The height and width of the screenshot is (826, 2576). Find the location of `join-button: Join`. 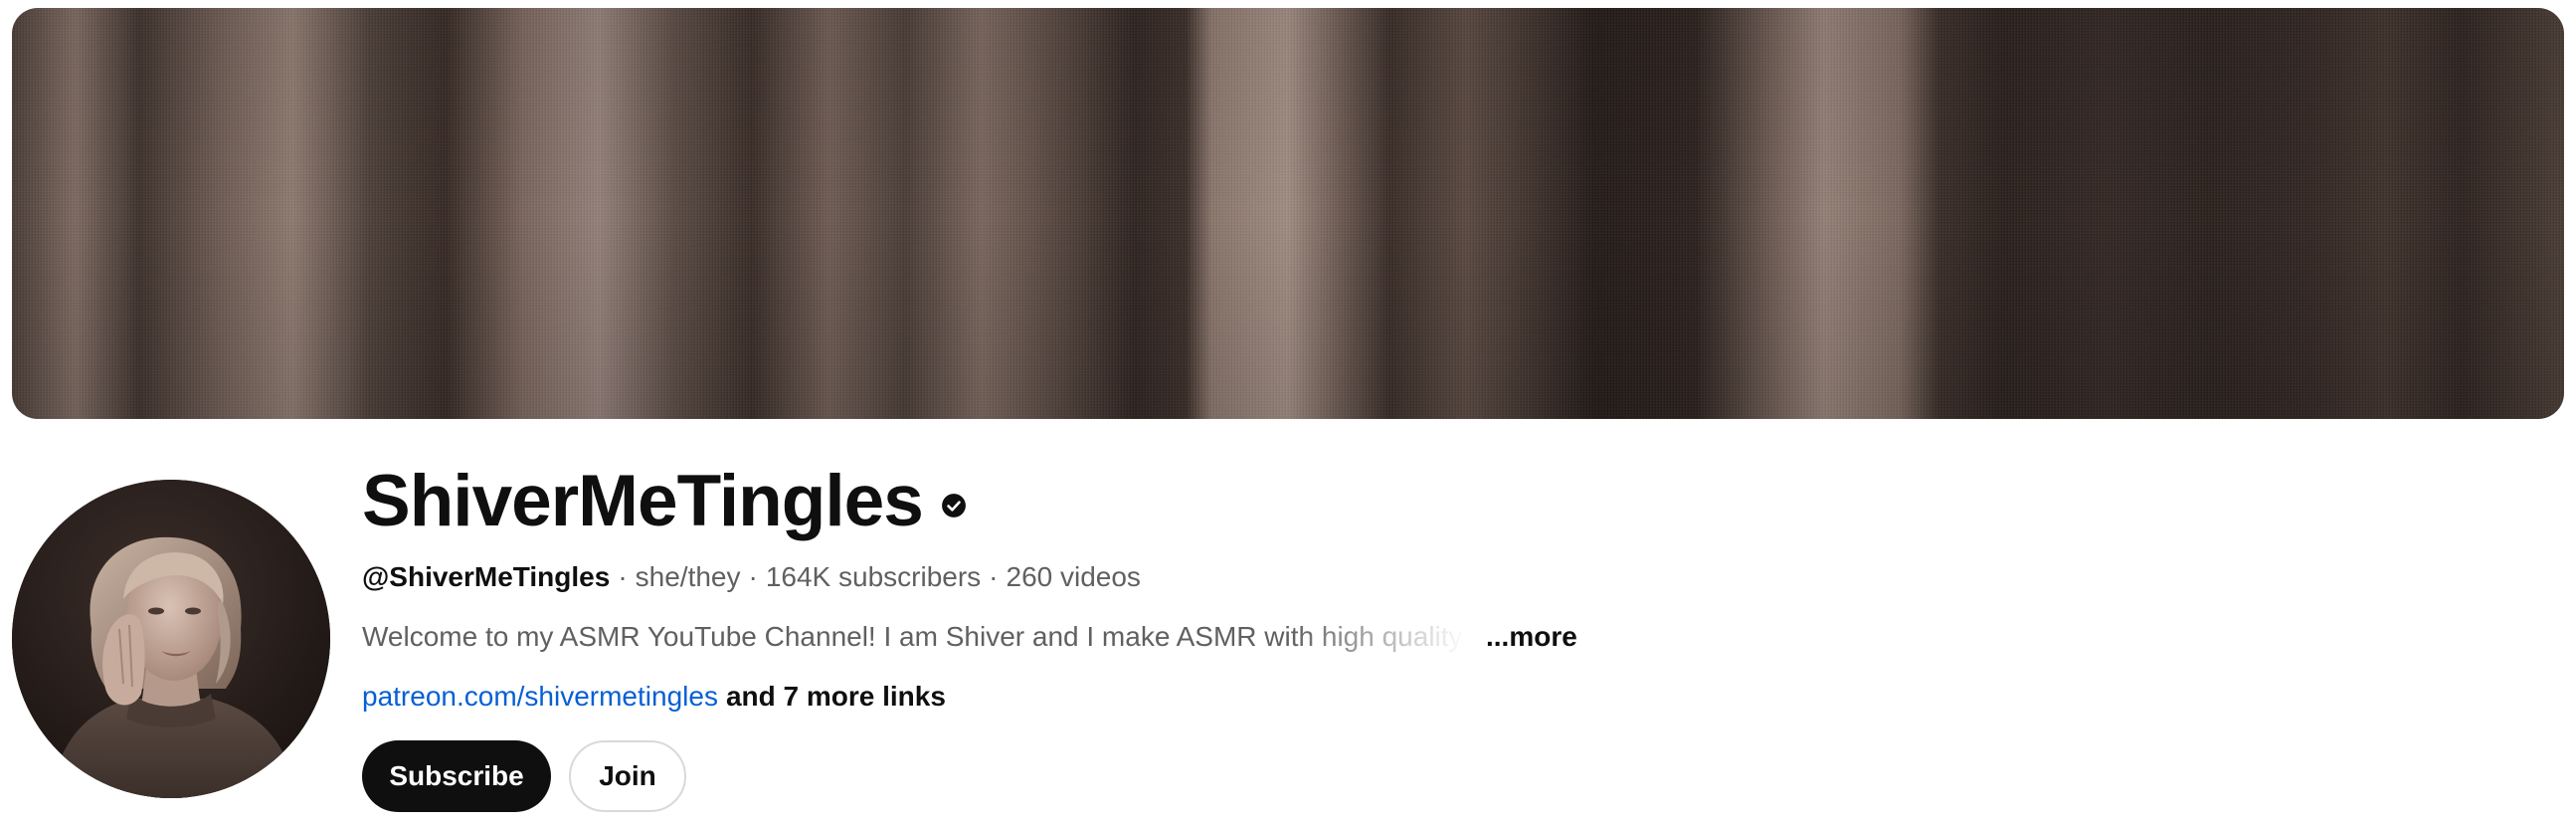

join-button: Join is located at coordinates (627, 776).